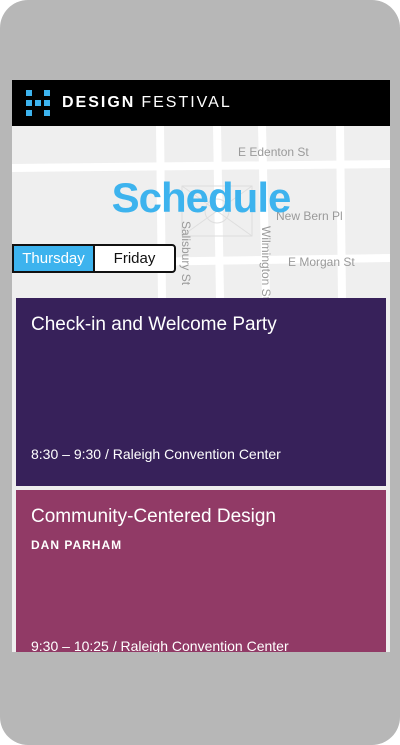 This screenshot has width=400, height=745. Describe the element at coordinates (77, 545) in the screenshot. I see `event-speaker: DAN PARHAM` at that location.